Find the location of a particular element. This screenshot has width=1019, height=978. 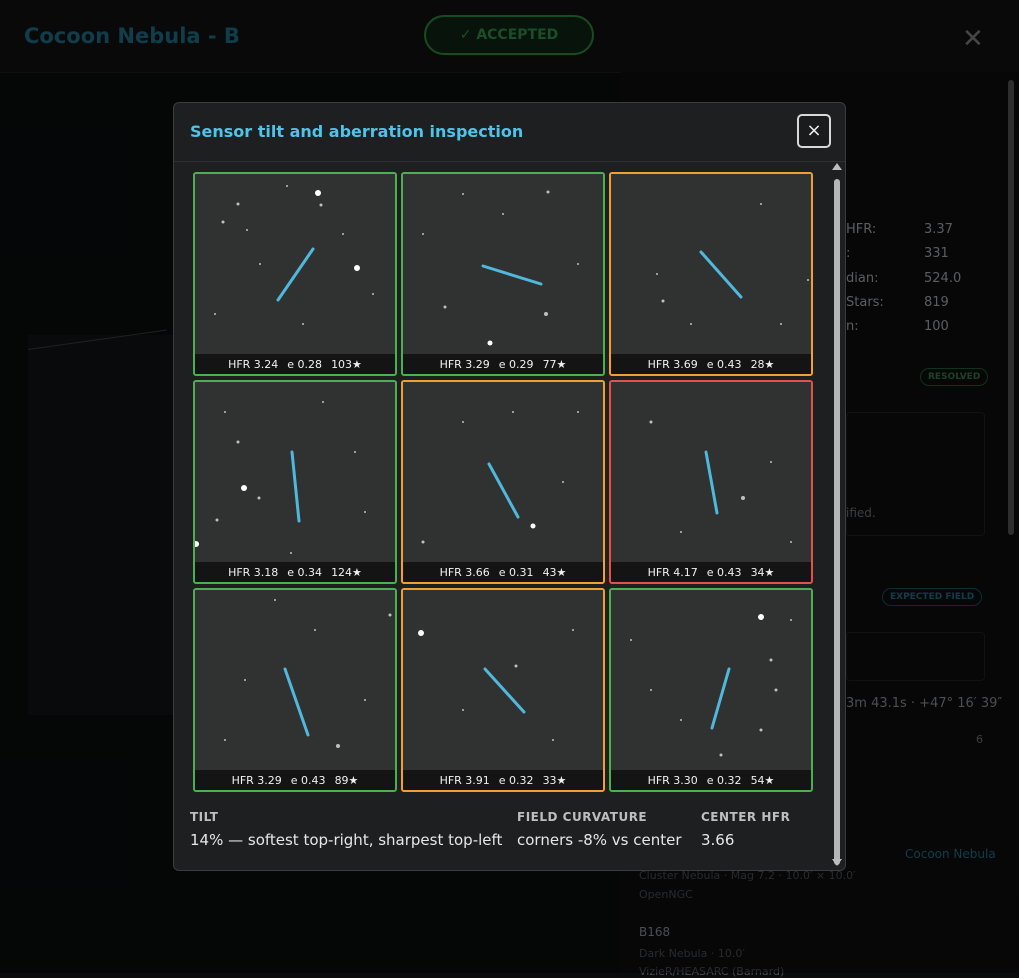

tile-7: HFR 3.29 e 0.43 89★ is located at coordinates (295, 690).